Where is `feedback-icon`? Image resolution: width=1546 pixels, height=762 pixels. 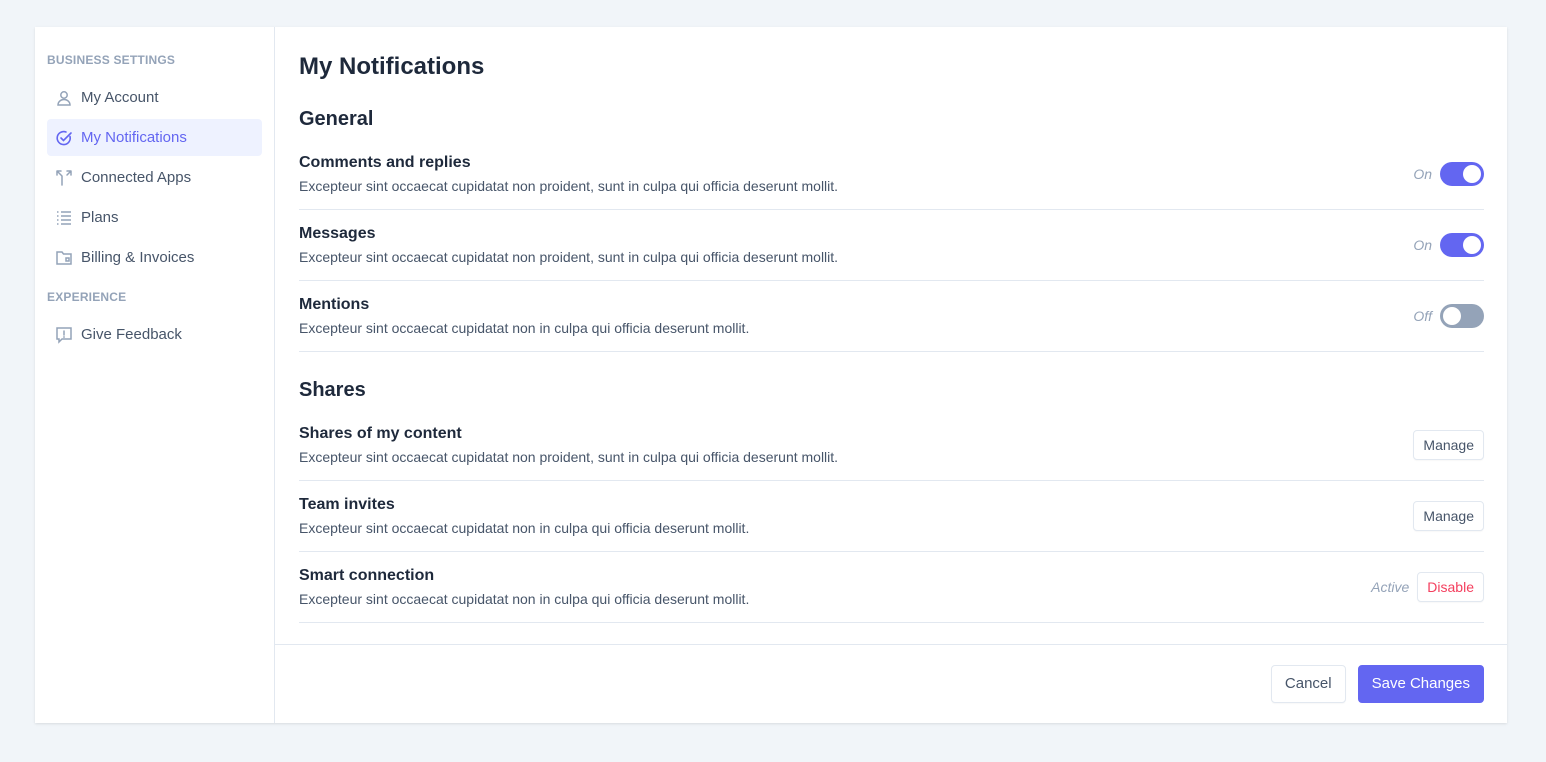 feedback-icon is located at coordinates (64, 335).